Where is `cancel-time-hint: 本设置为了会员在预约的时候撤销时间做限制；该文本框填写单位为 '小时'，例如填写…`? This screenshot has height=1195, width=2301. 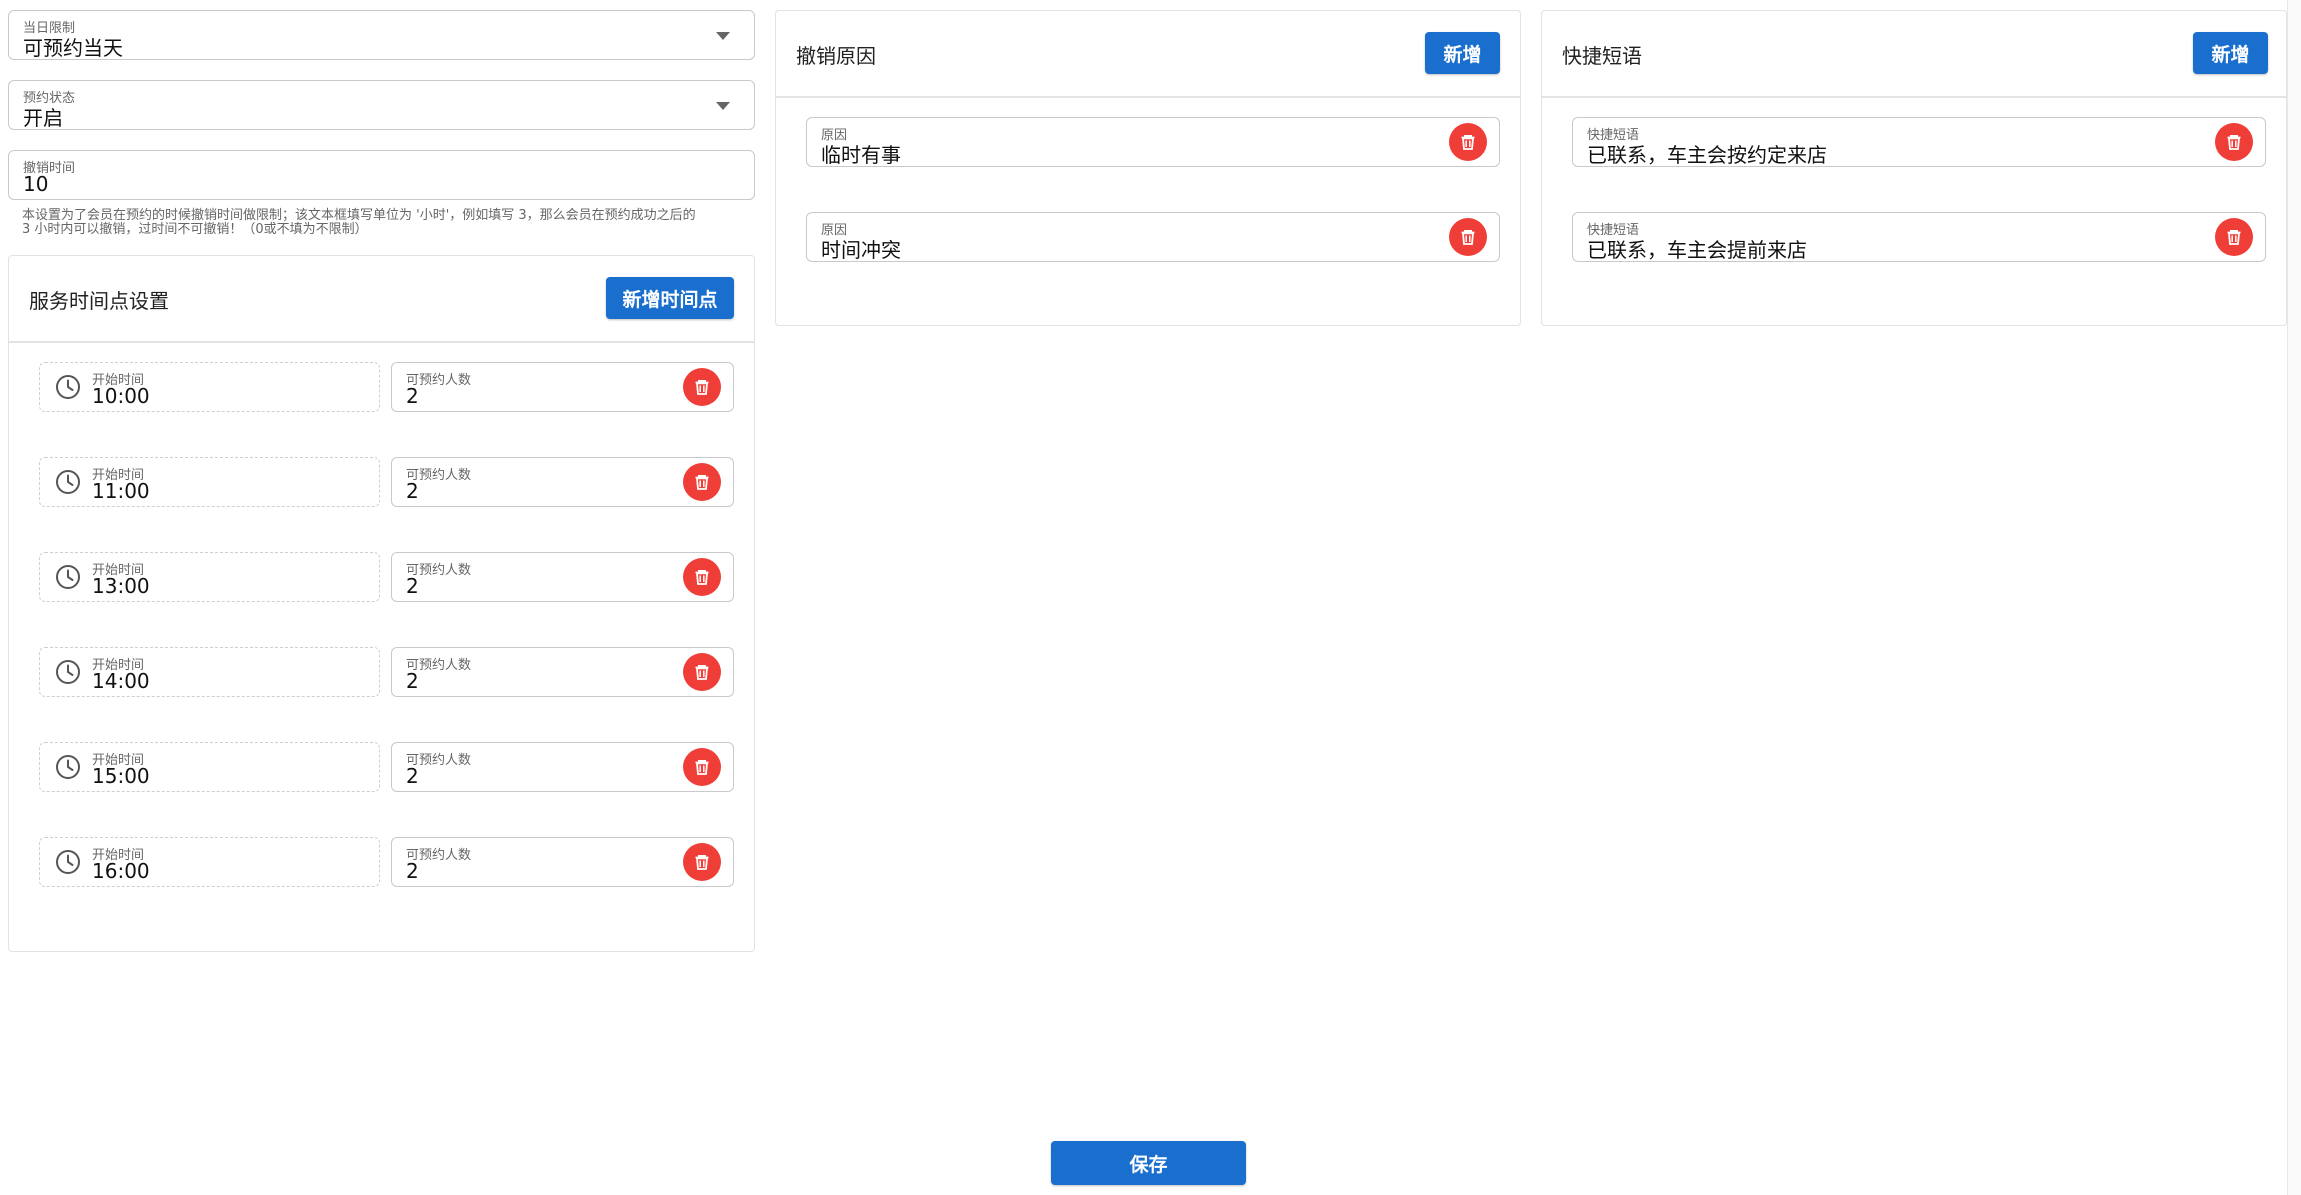 cancel-time-hint: 本设置为了会员在预约的时候撤销时间做限制；该文本框填写单位为 '小时'，例如填写… is located at coordinates (392, 223).